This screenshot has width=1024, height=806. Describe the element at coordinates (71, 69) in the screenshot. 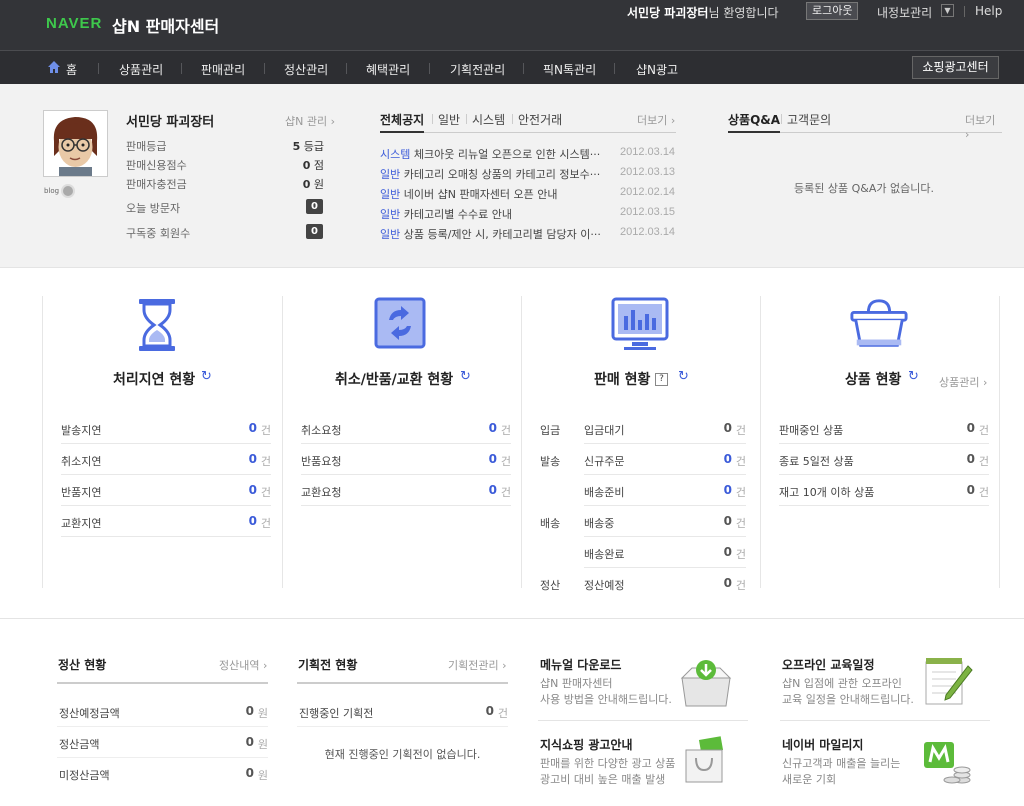

I see `nav-home: 홈` at that location.